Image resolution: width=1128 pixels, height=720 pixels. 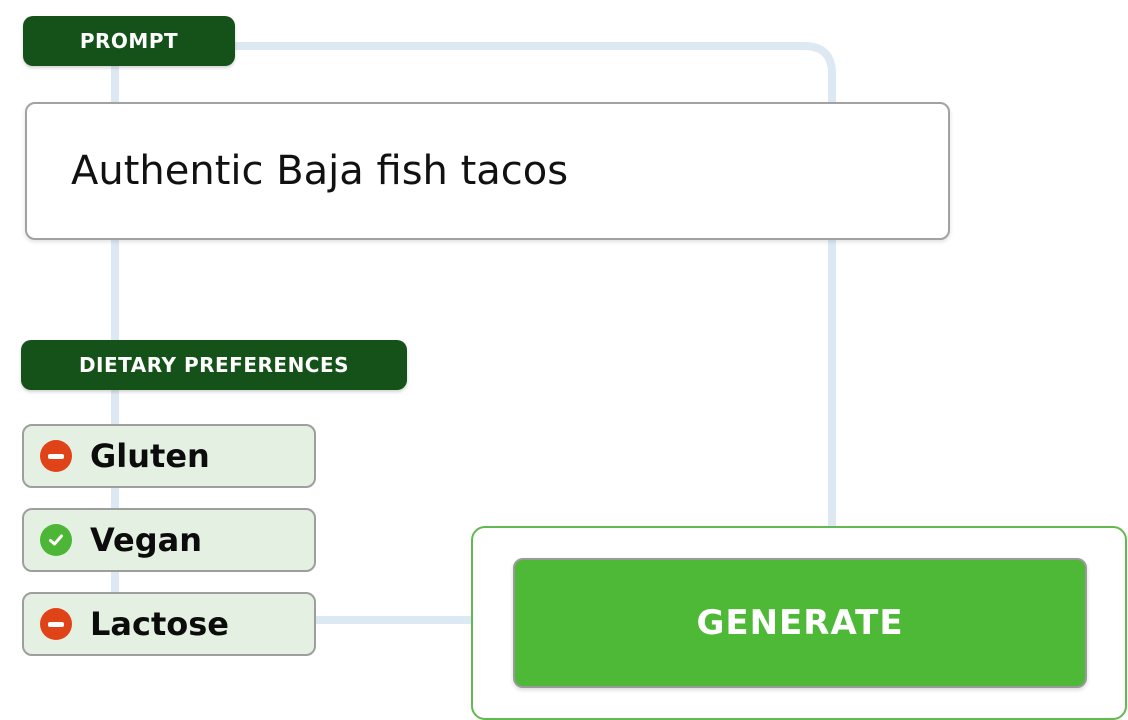 What do you see at coordinates (146, 540) in the screenshot?
I see `preference-label-vegan: Vegan` at bounding box center [146, 540].